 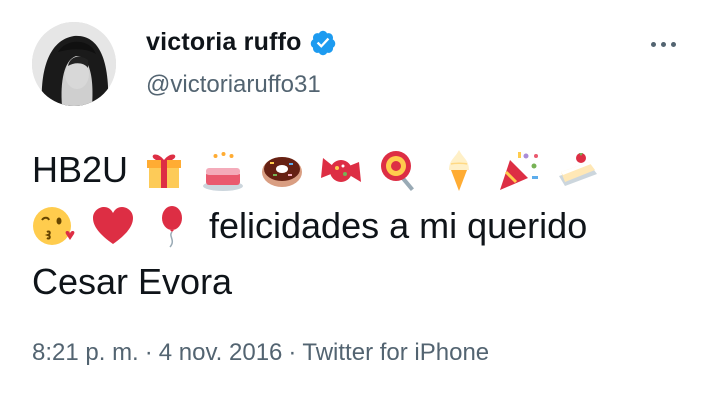 What do you see at coordinates (113, 226) in the screenshot?
I see `red-heart-icon` at bounding box center [113, 226].